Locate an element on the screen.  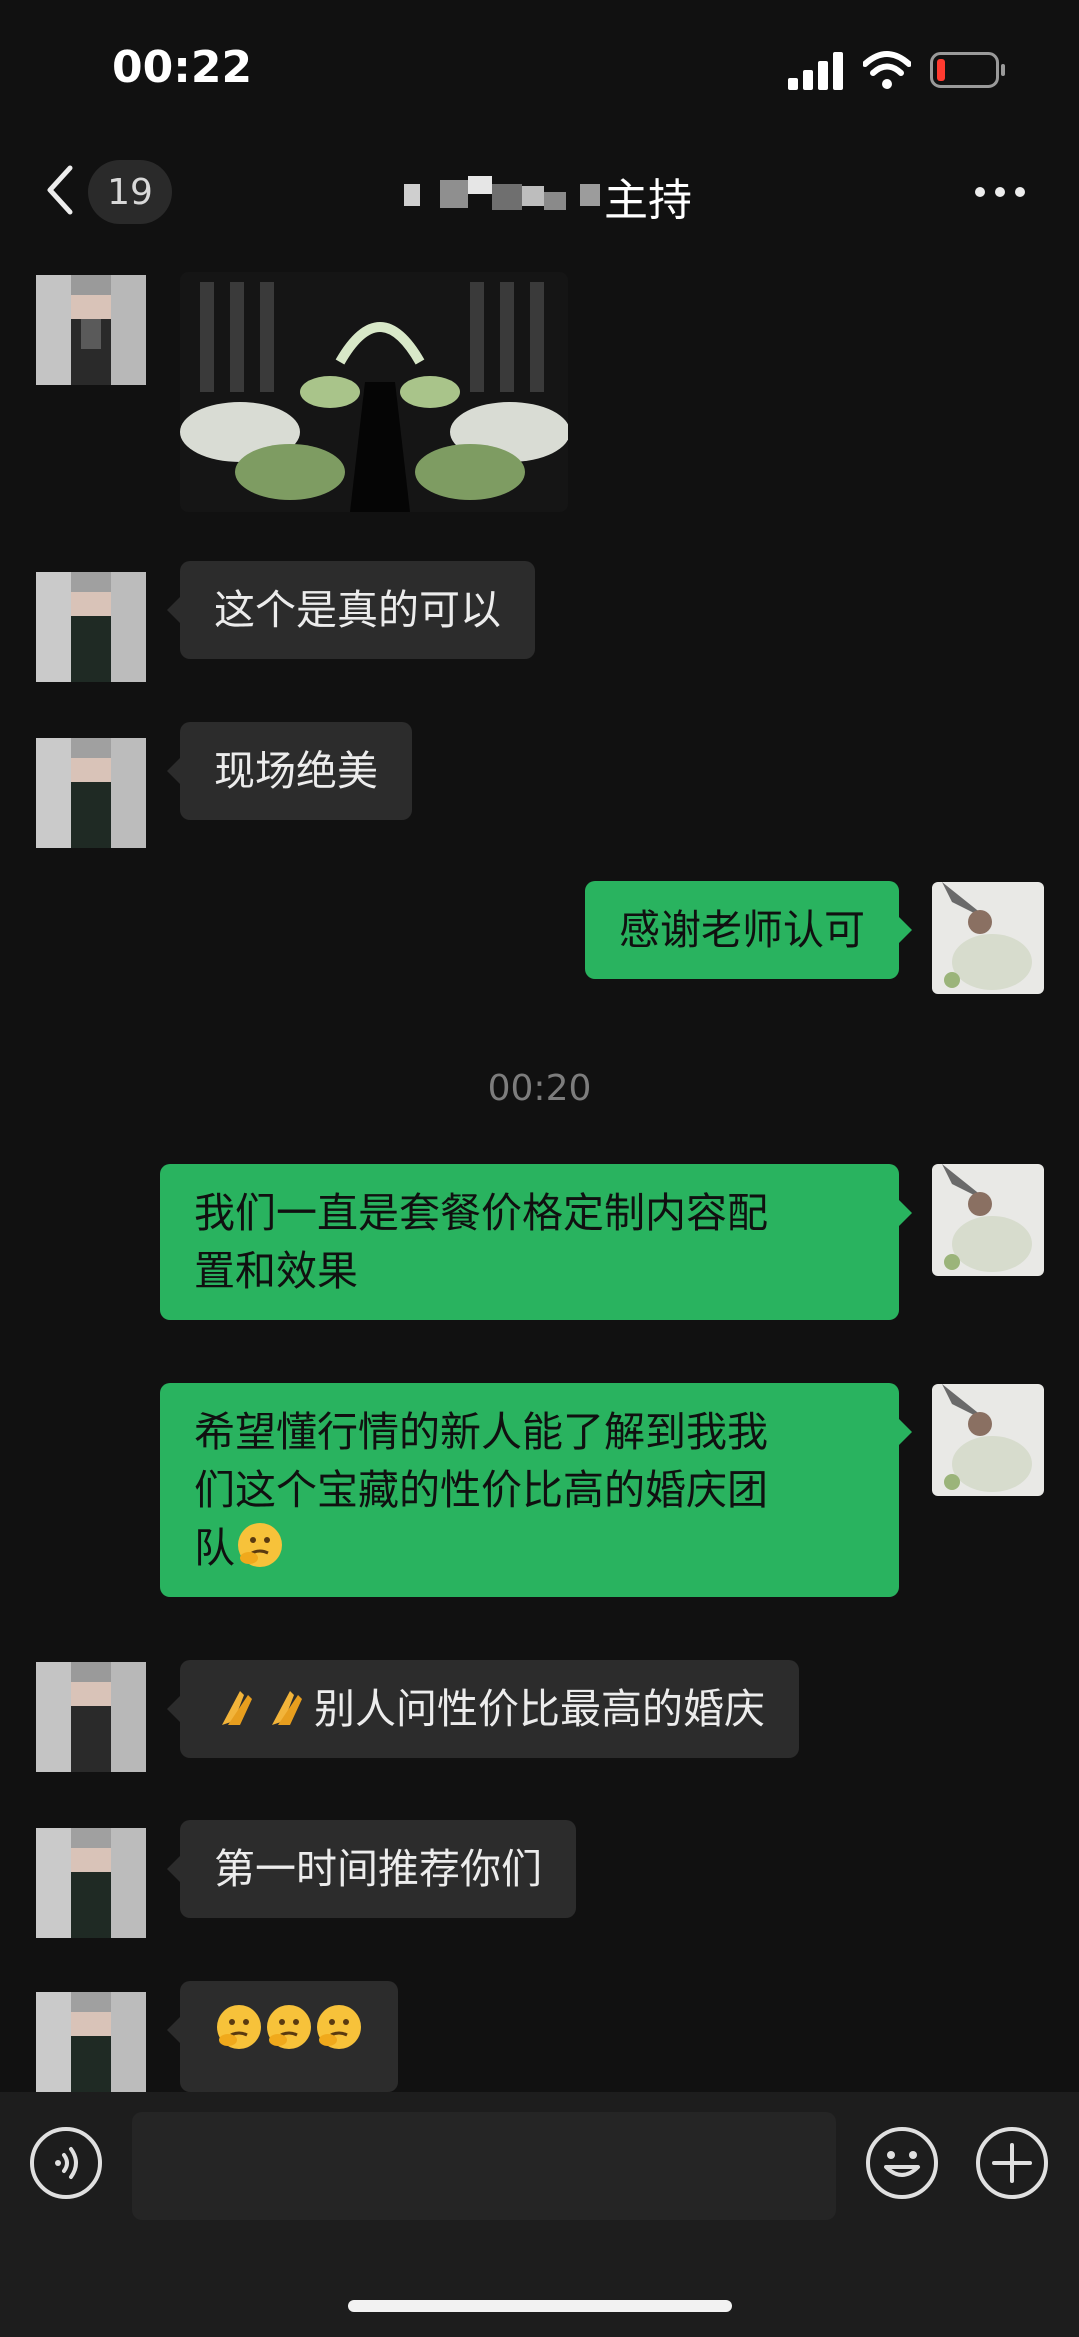
battery-icon is located at coordinates (967, 70).